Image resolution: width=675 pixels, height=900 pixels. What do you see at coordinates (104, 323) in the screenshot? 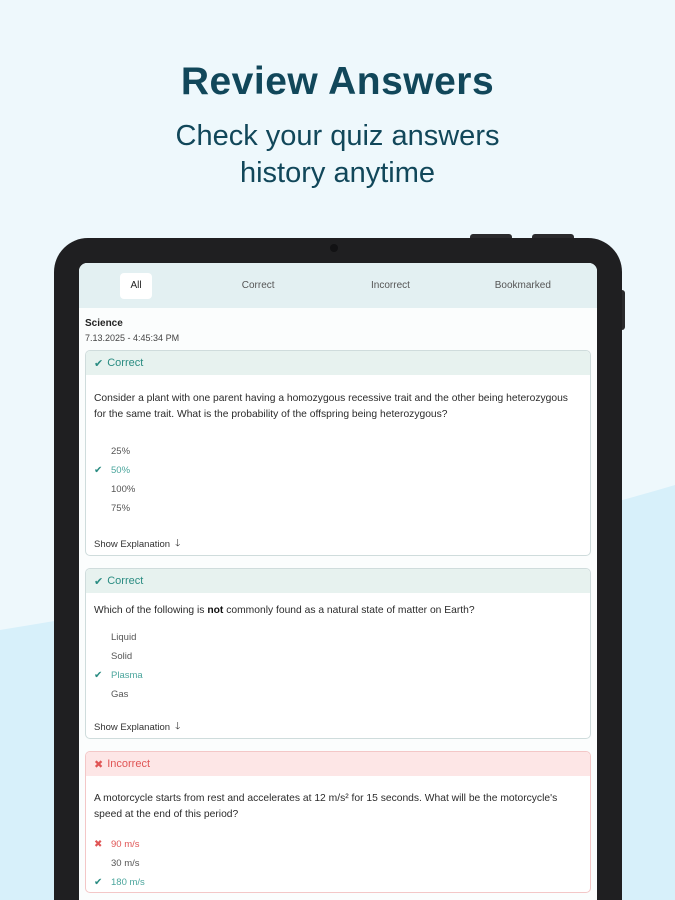
I see `quiz-subject: Science` at bounding box center [104, 323].